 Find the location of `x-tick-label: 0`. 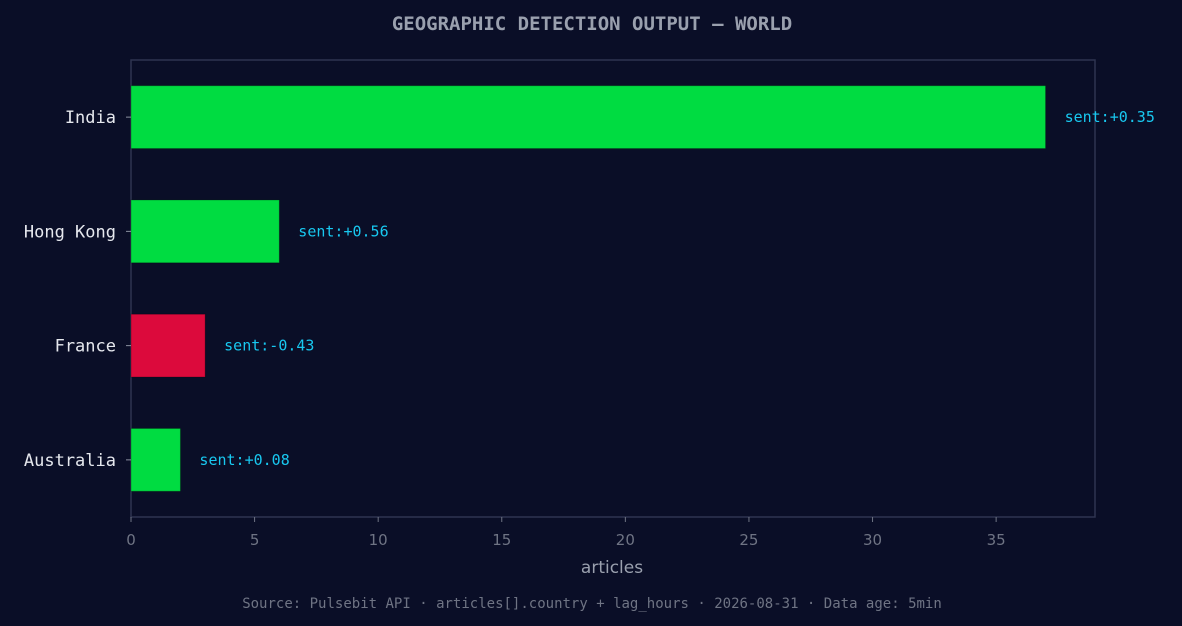

x-tick-label: 0 is located at coordinates (131, 540).